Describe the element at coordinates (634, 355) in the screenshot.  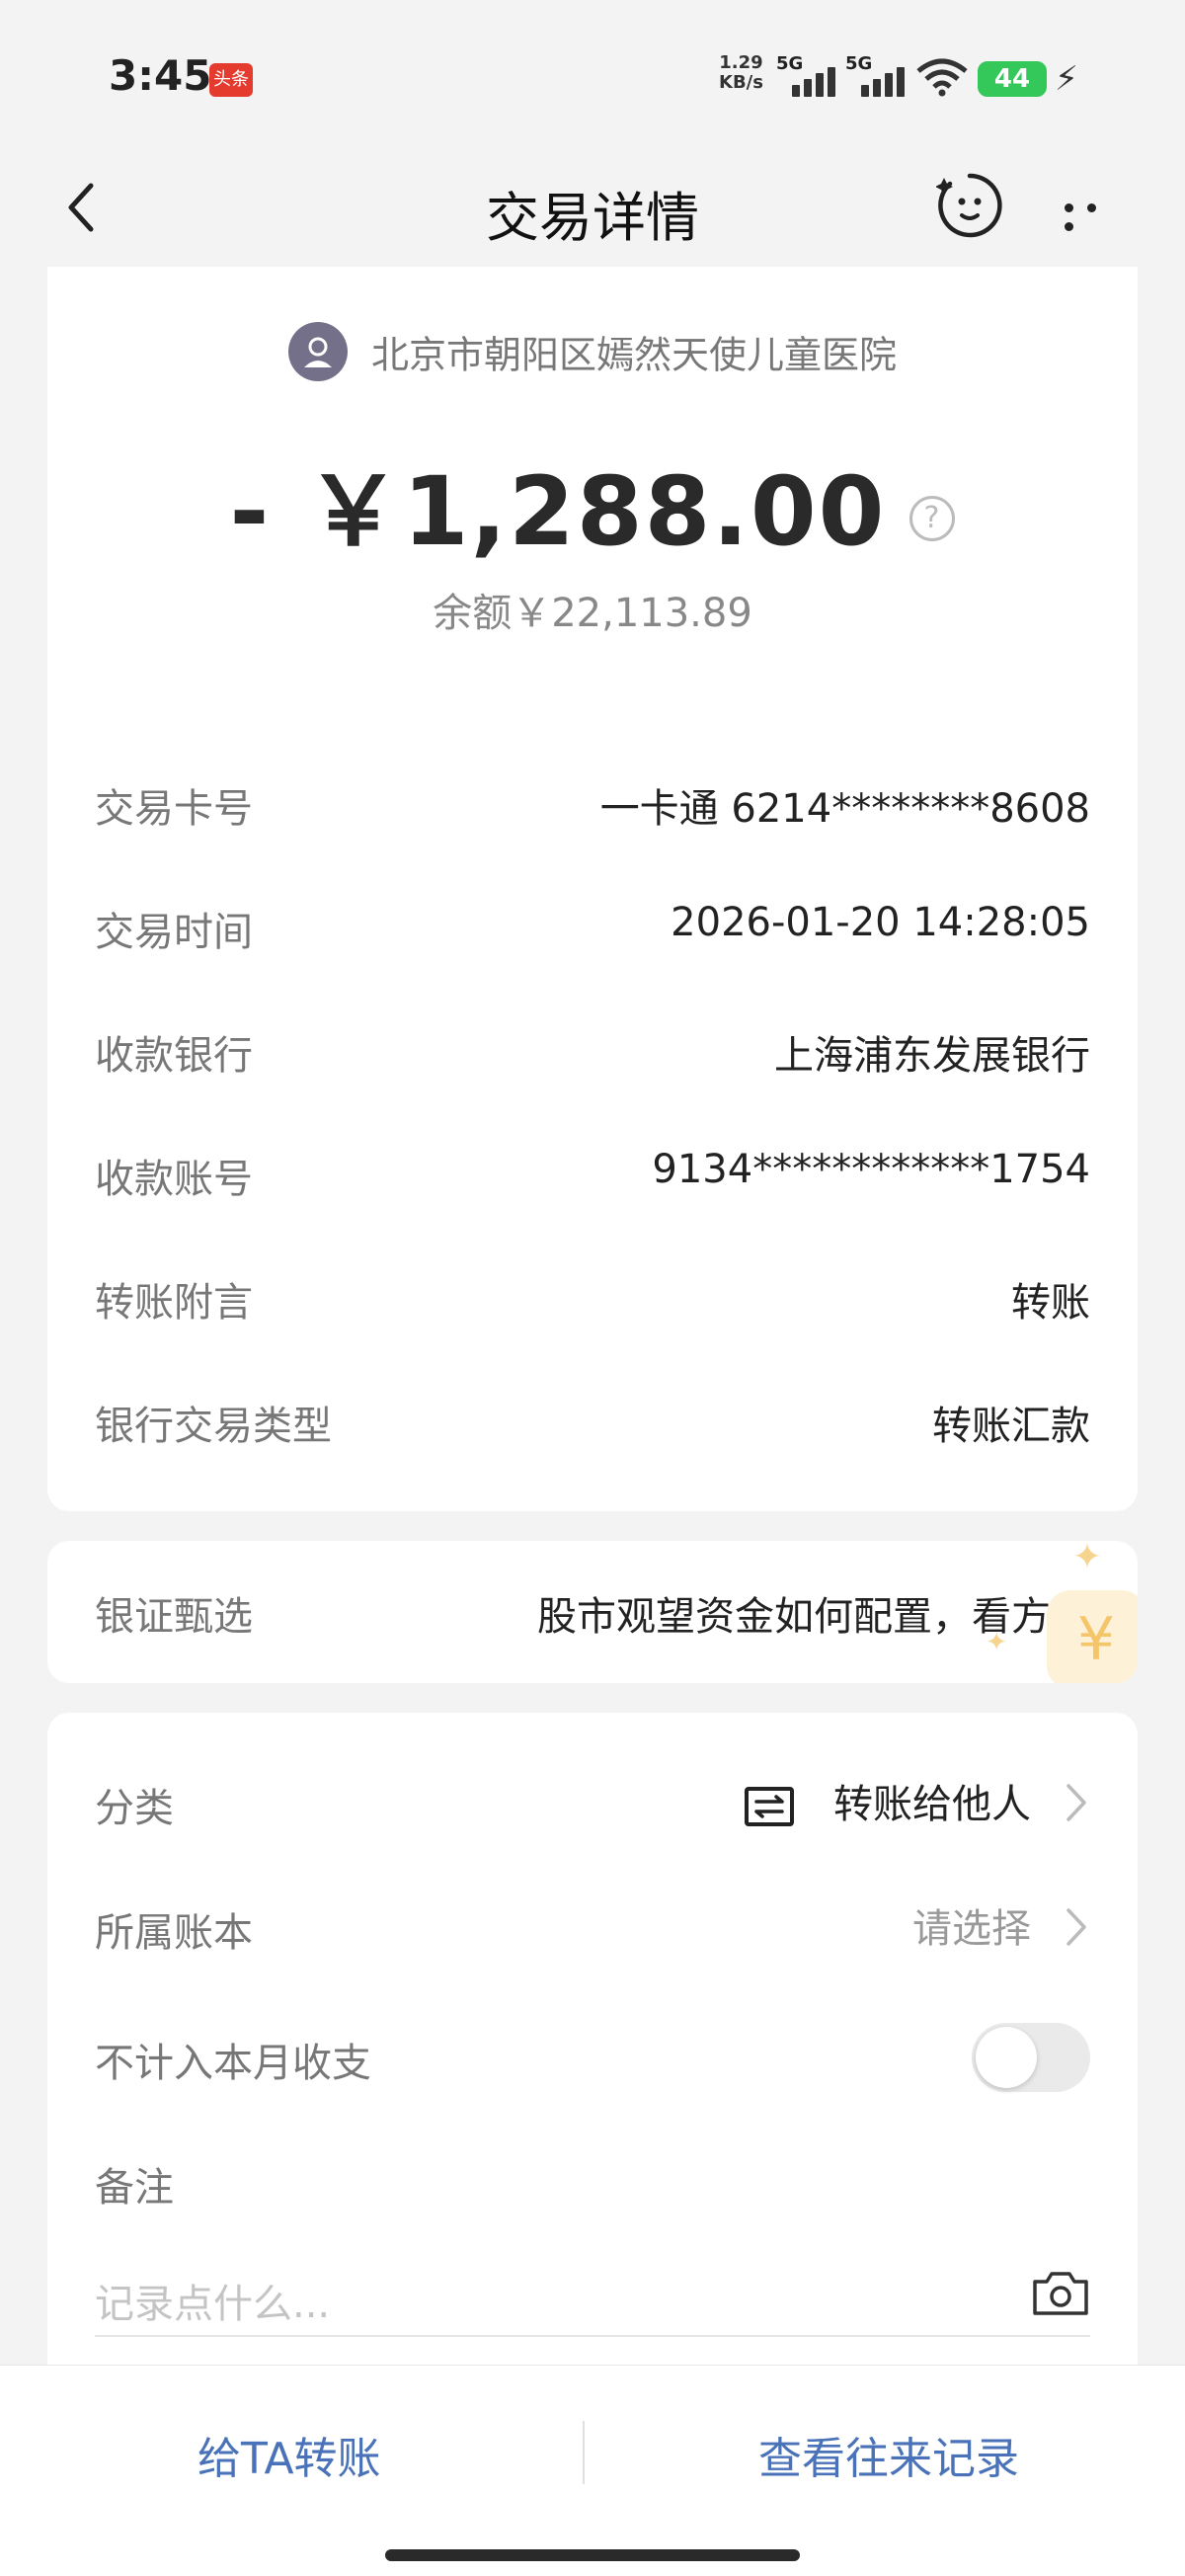
I see `merchant-name: 北京市朝阳区嫣然天使儿童医院` at that location.